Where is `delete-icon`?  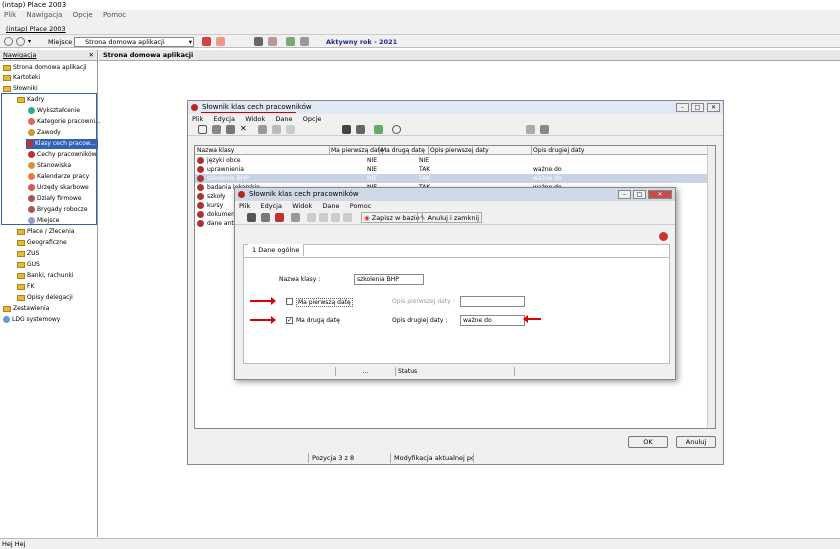
delete-icon is located at coordinates (279, 217).